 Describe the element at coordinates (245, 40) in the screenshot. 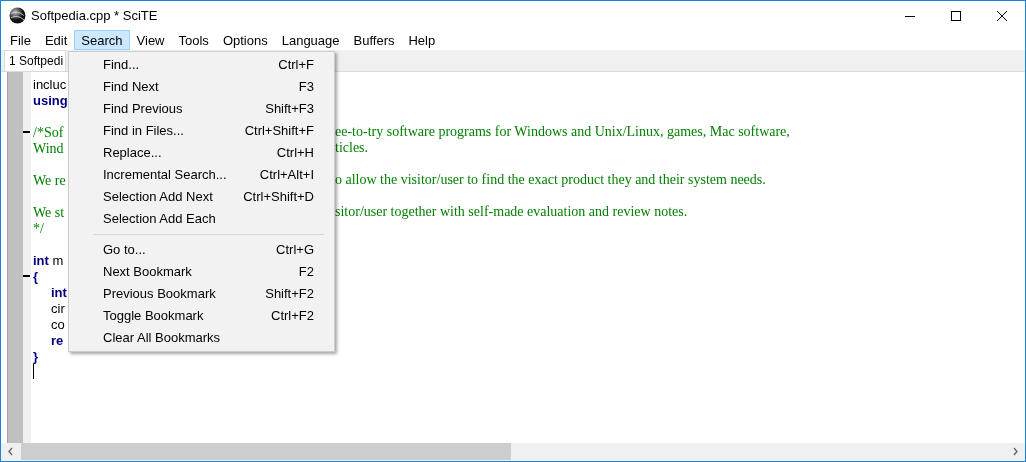

I see `menu-item: Options` at that location.